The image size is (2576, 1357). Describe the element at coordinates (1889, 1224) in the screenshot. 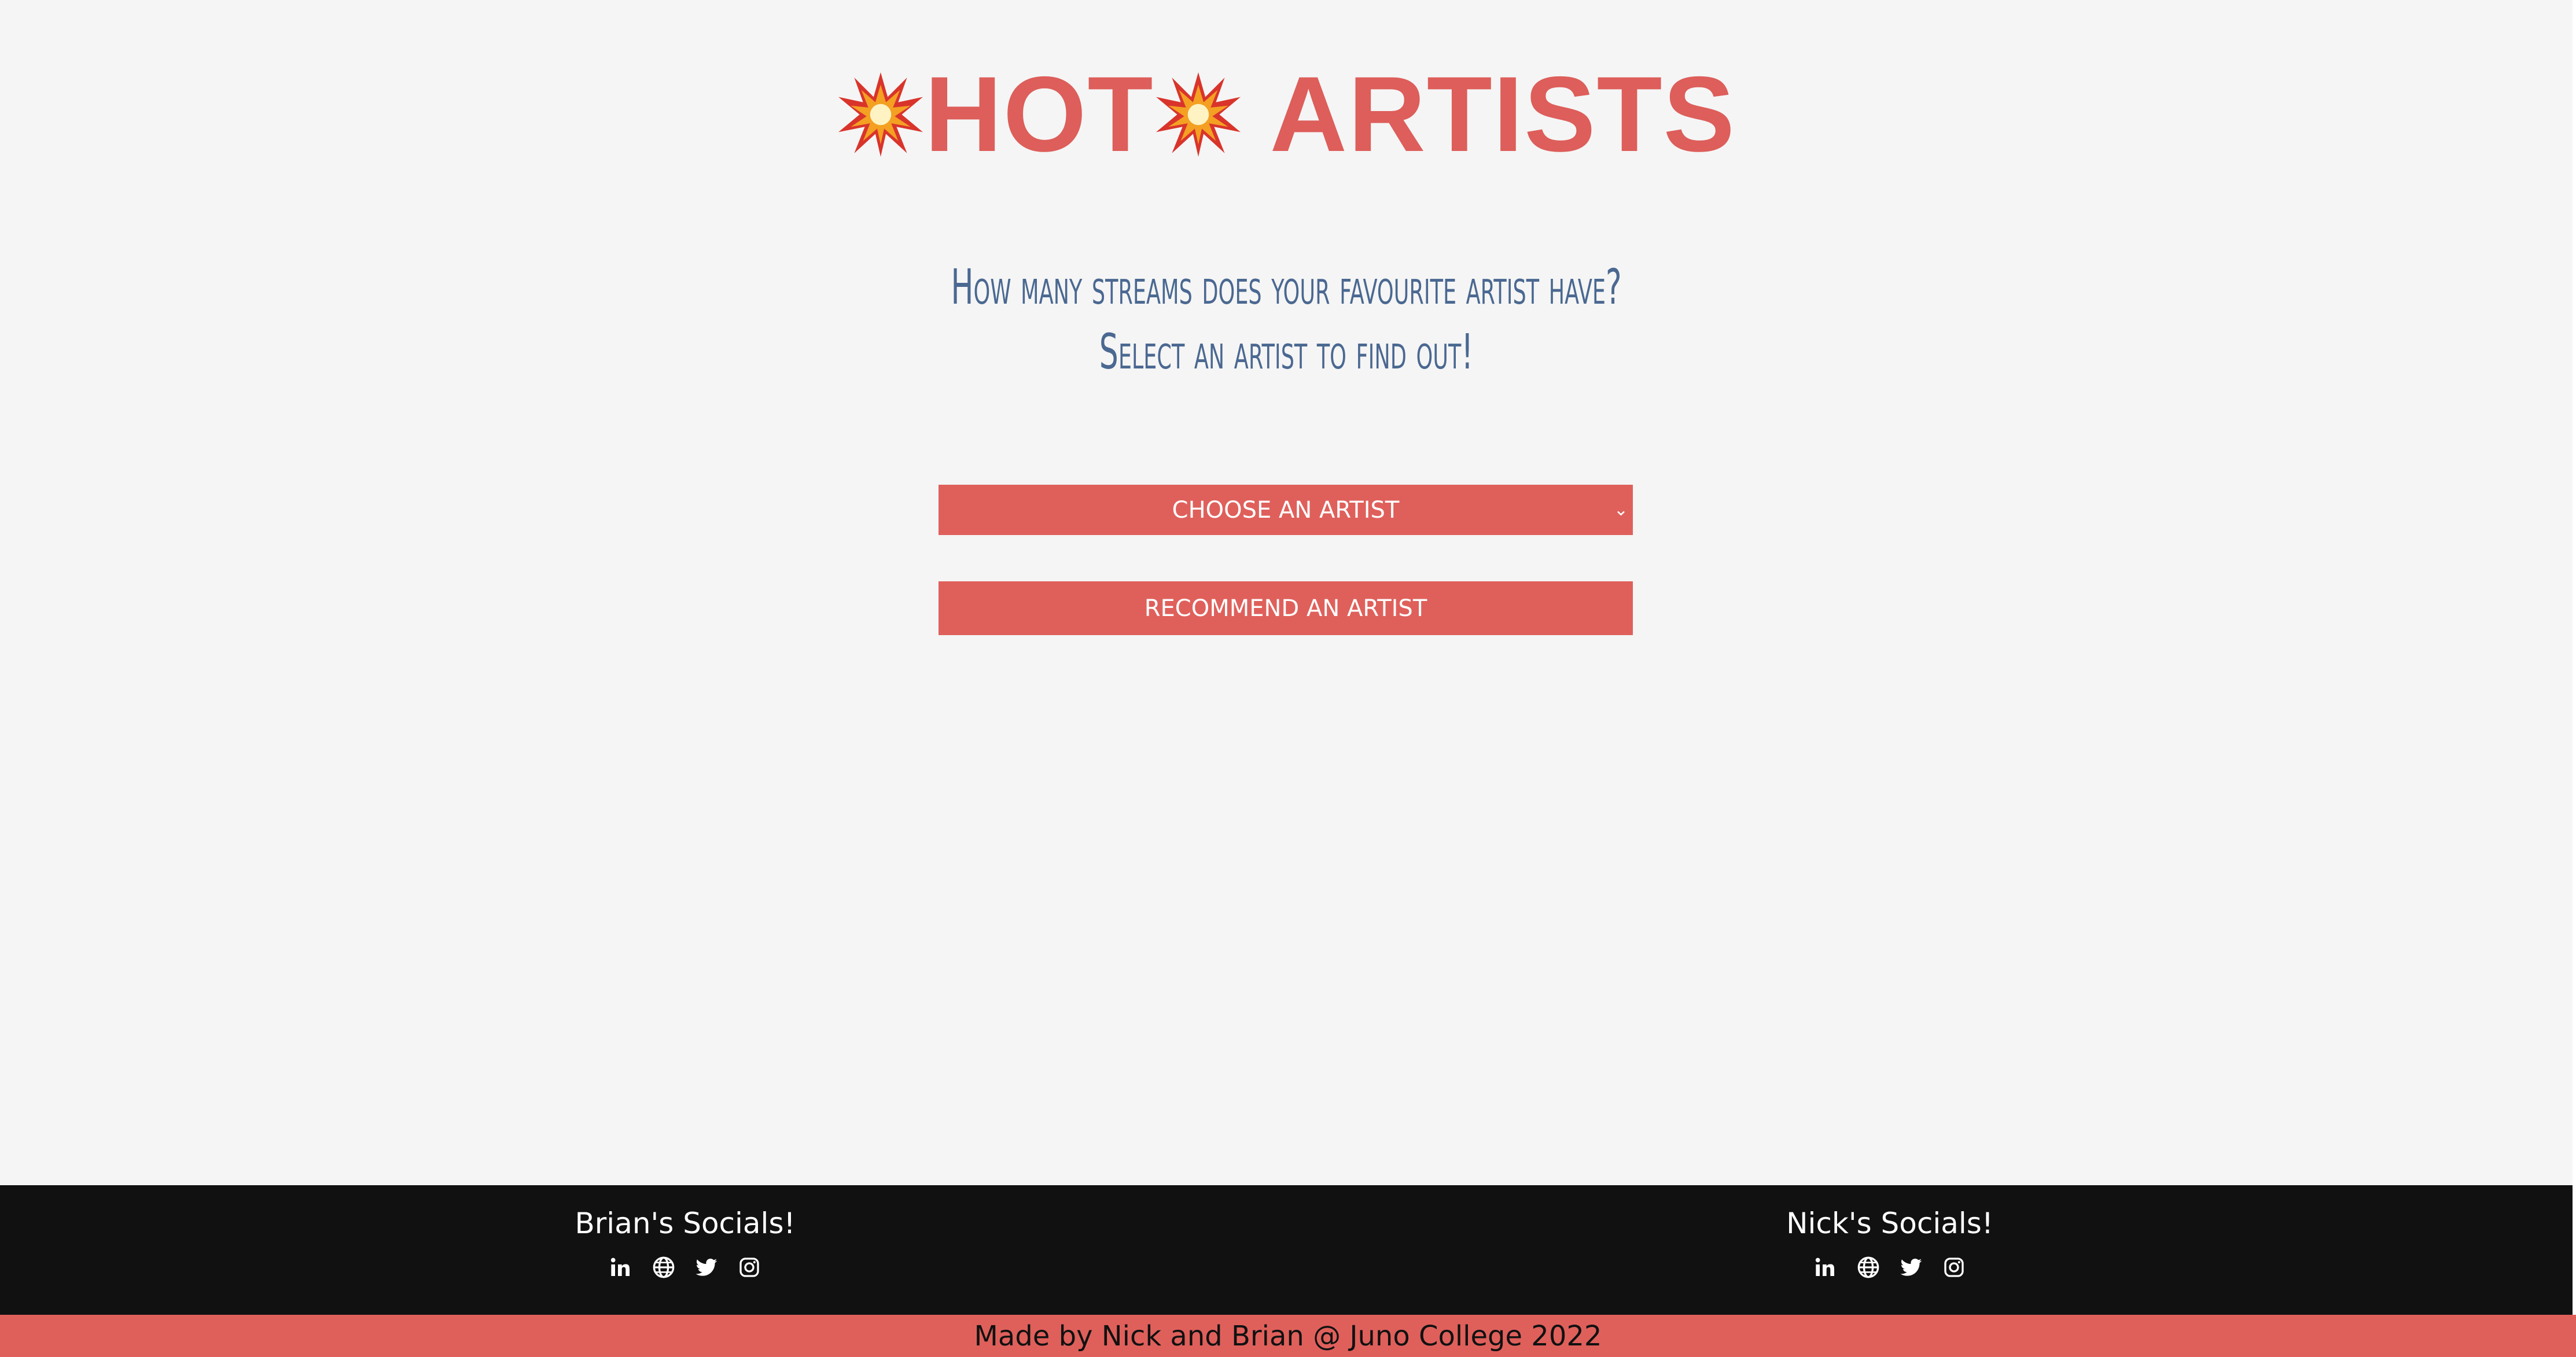

I see `nick-socials-heading: Nick's Socials!` at that location.